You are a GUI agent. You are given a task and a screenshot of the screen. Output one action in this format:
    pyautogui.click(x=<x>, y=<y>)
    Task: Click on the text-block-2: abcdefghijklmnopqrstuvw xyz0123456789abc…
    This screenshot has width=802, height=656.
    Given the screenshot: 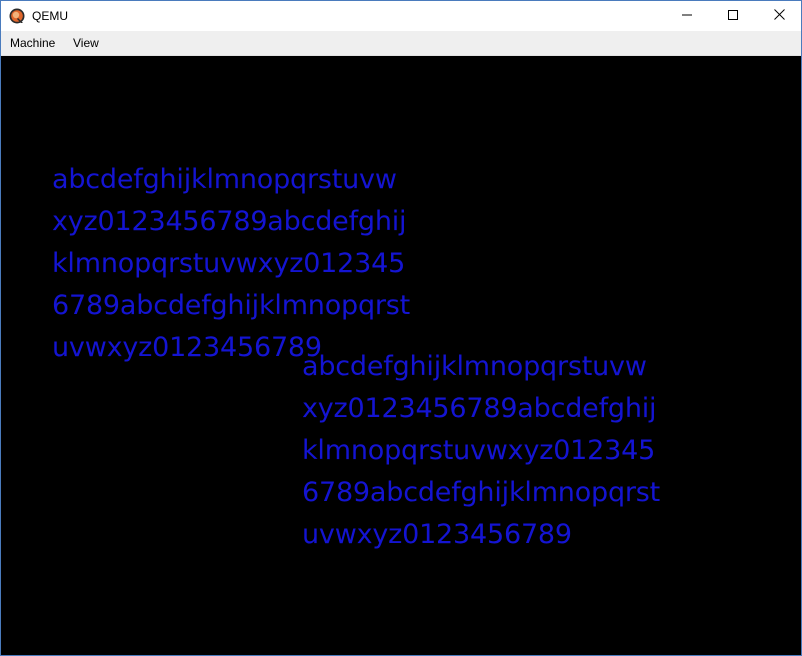 What is the action you would take?
    pyautogui.click(x=481, y=451)
    